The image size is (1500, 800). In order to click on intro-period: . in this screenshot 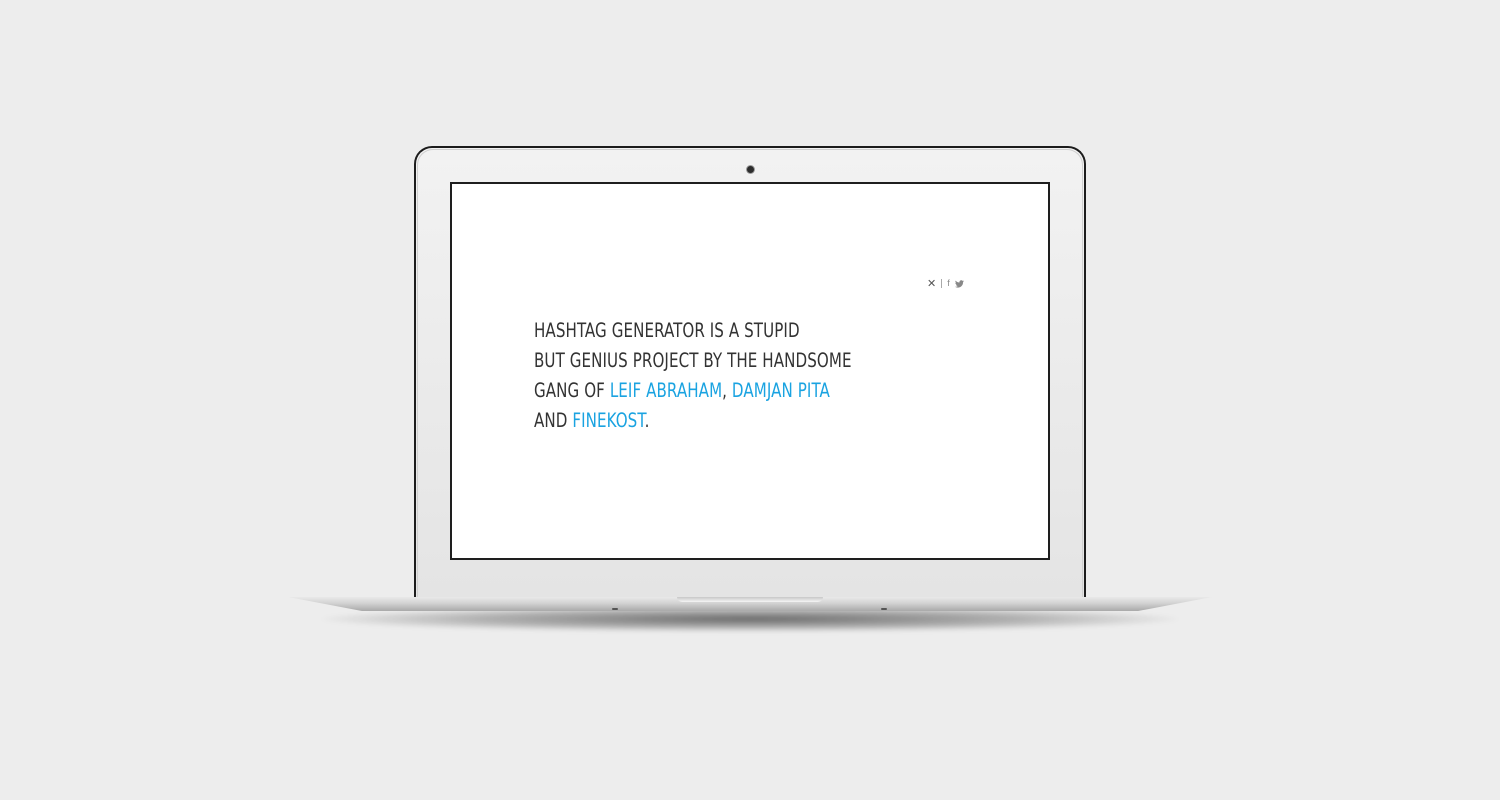, I will do `click(647, 420)`.